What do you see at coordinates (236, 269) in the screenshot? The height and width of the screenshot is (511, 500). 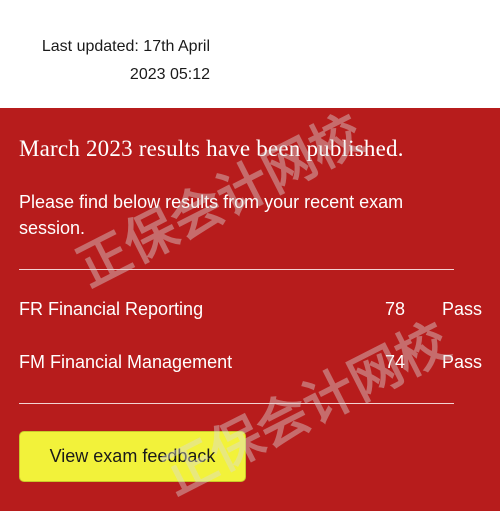 I see `divider-top` at bounding box center [236, 269].